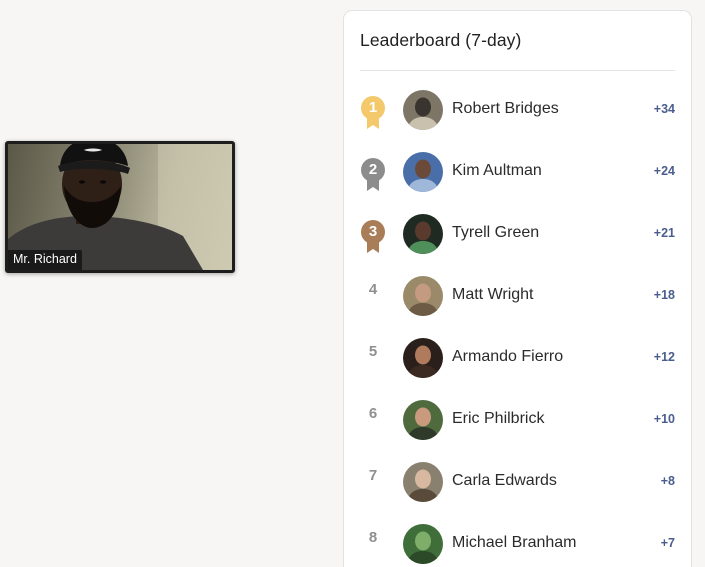 The height and width of the screenshot is (567, 705). I want to click on leaderboard-row: 6 Eric Philbrick +10, so click(517, 420).